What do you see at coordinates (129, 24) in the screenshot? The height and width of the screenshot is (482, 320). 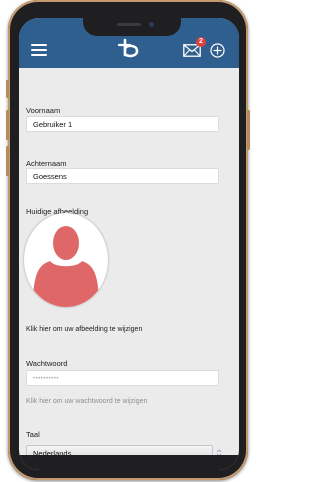 I see `speaker-grille` at bounding box center [129, 24].